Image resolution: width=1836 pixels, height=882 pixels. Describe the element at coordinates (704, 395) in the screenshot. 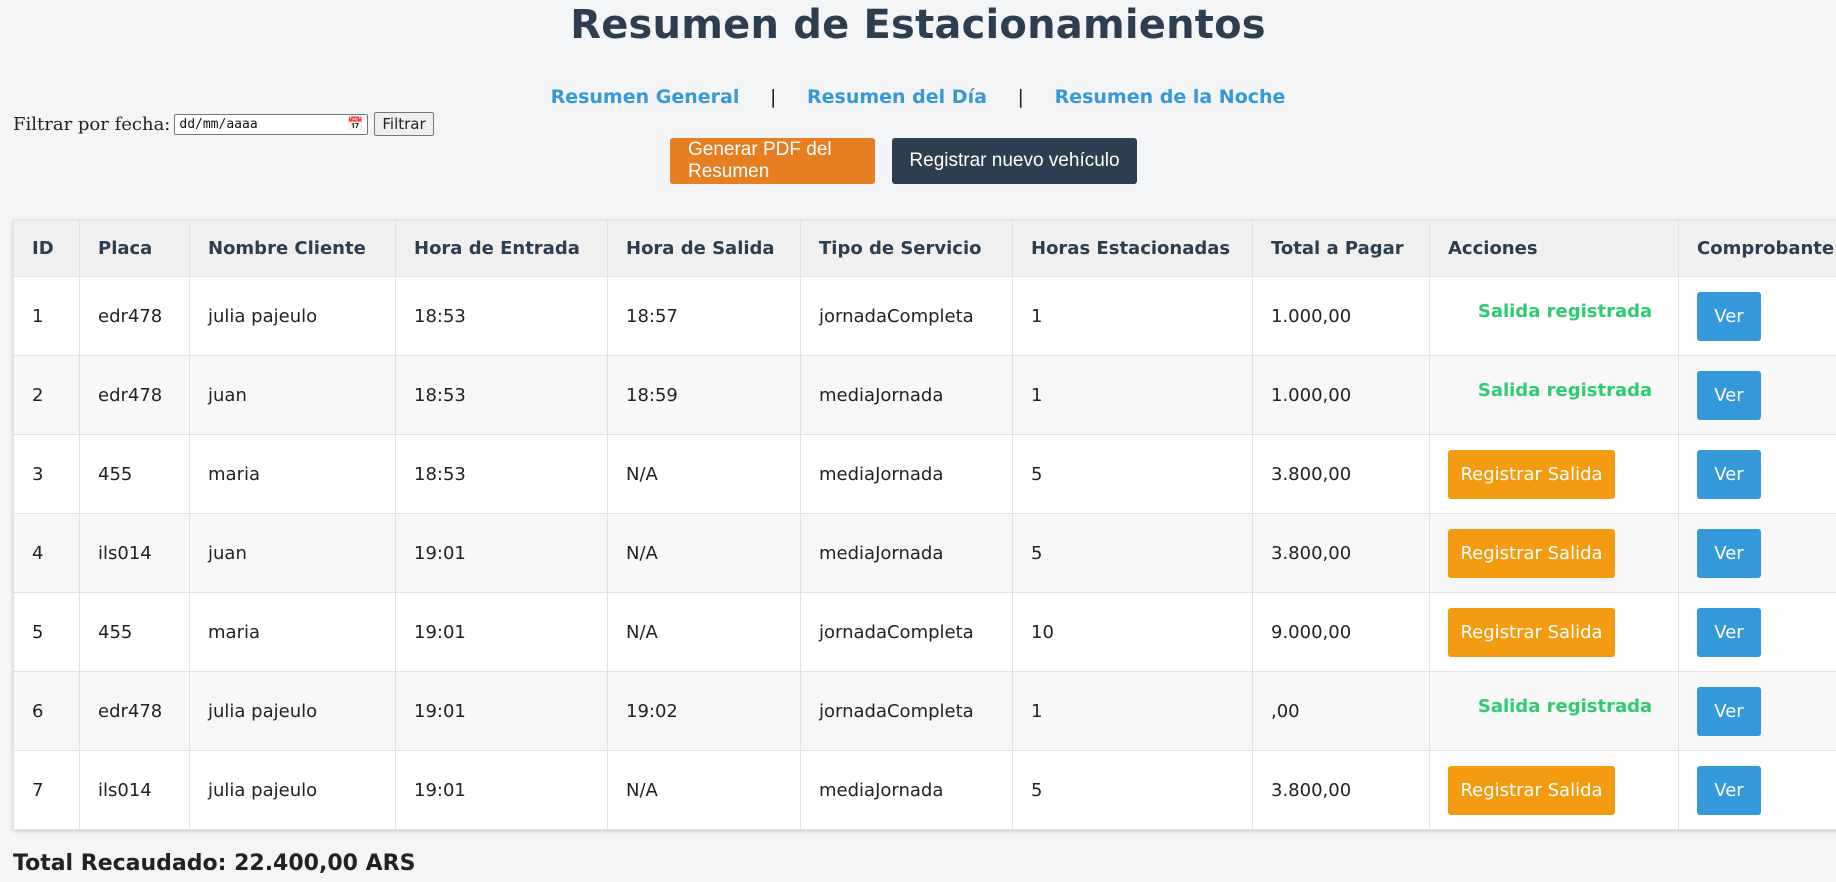

I see `cell-salida: 18:59` at that location.